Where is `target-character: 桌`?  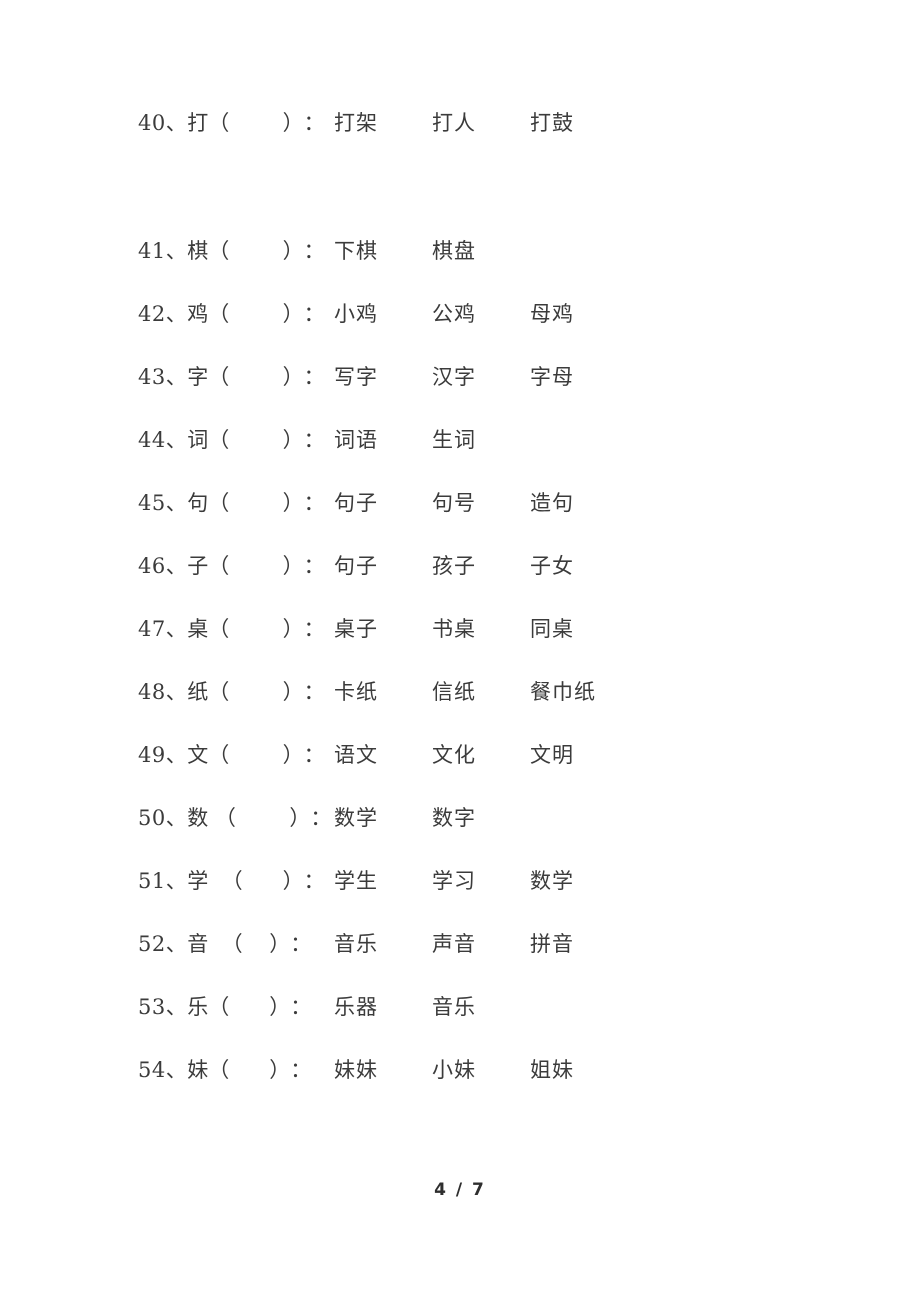
target-character: 桌 is located at coordinates (198, 629).